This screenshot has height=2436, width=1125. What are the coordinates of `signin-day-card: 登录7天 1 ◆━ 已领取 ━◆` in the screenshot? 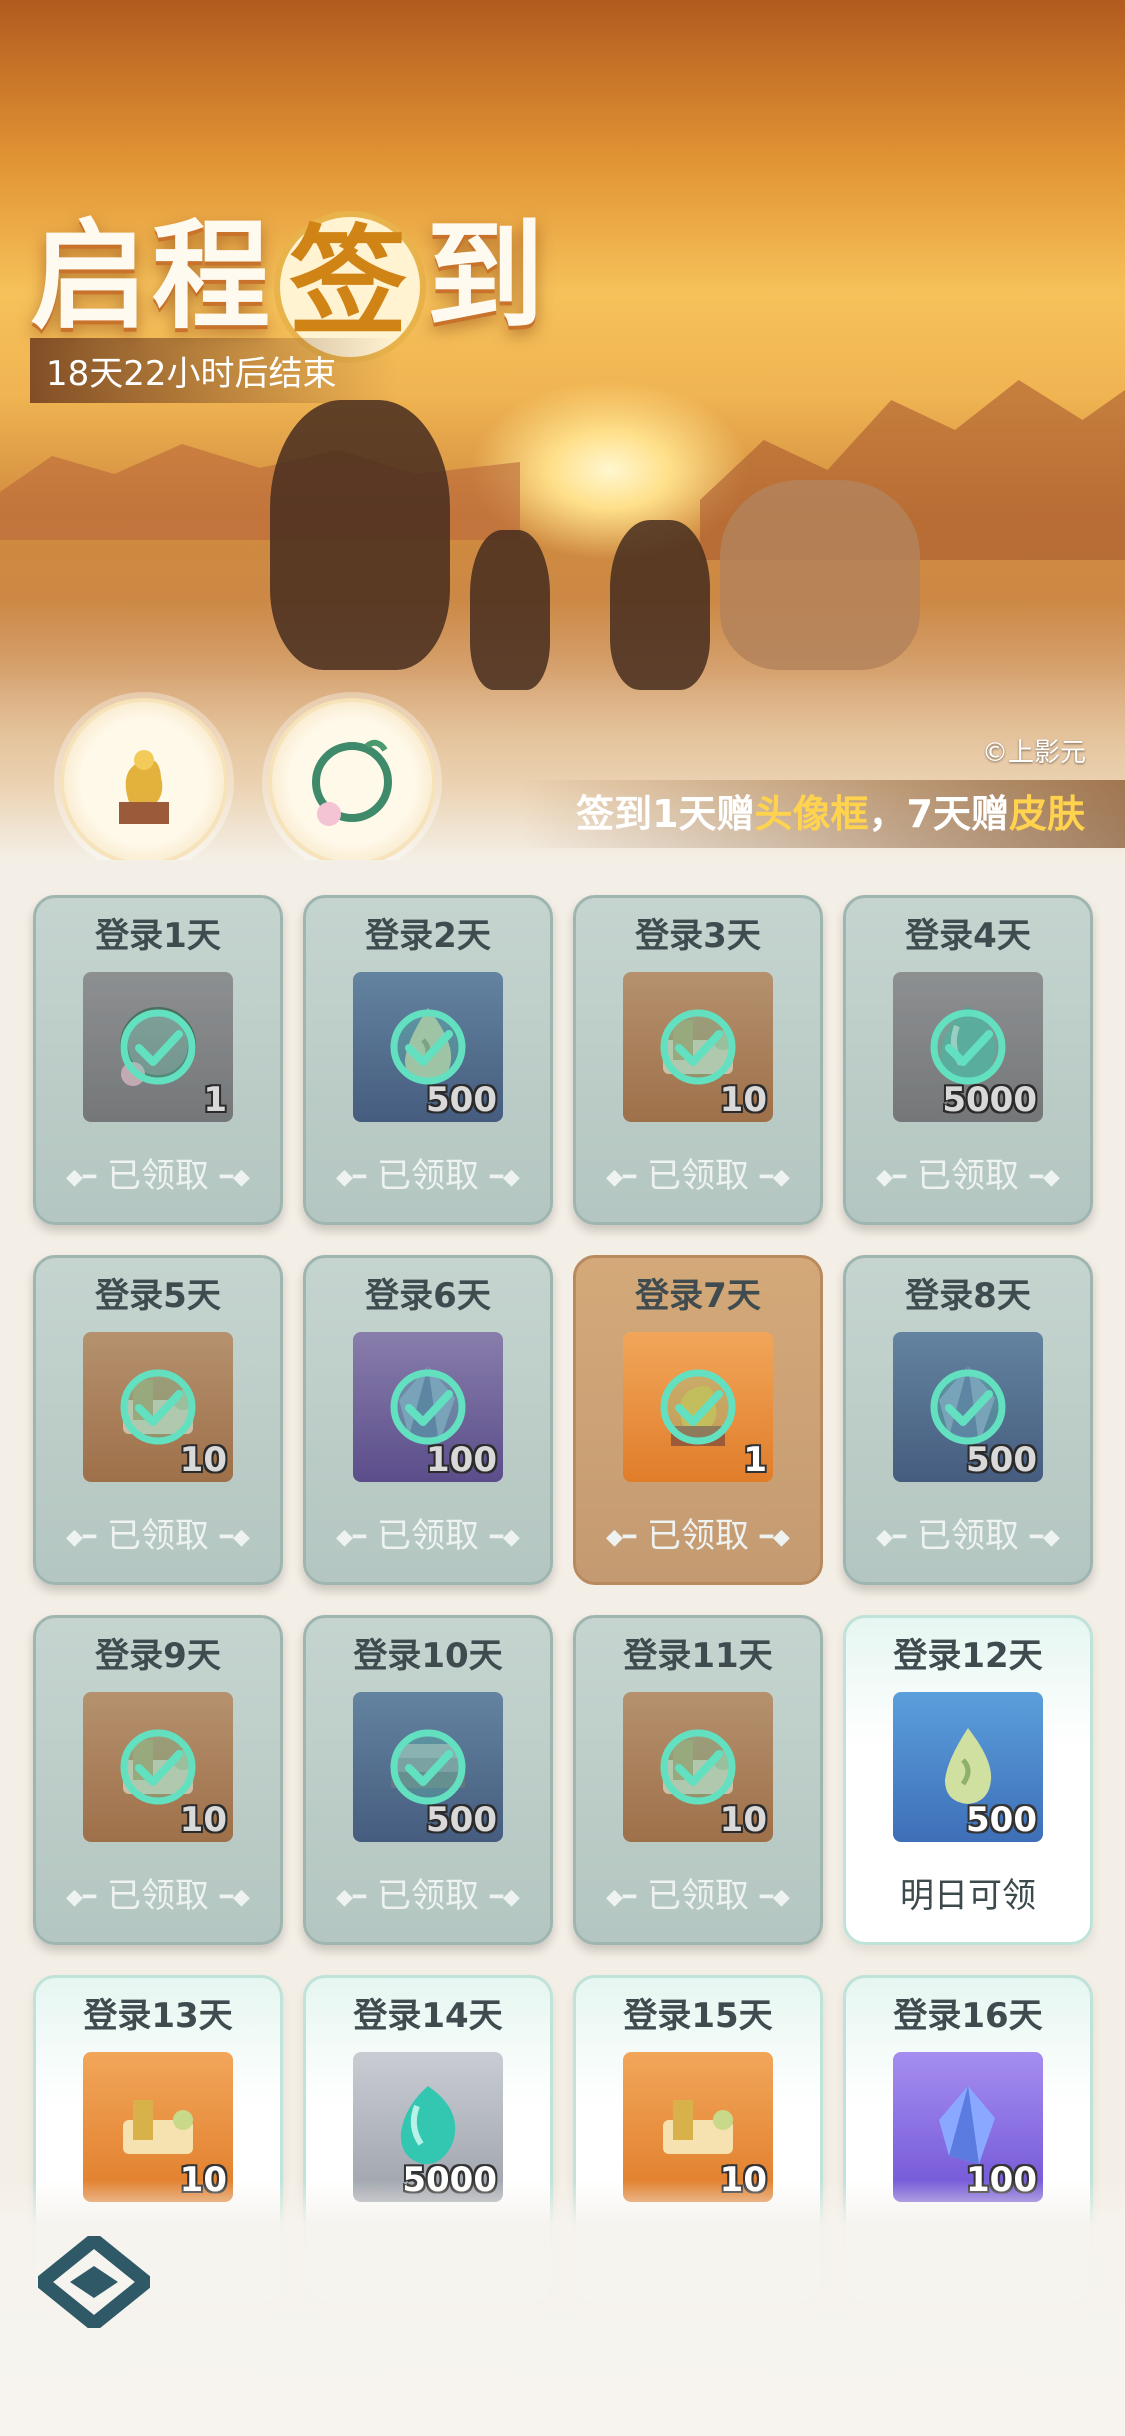 It's located at (698, 1420).